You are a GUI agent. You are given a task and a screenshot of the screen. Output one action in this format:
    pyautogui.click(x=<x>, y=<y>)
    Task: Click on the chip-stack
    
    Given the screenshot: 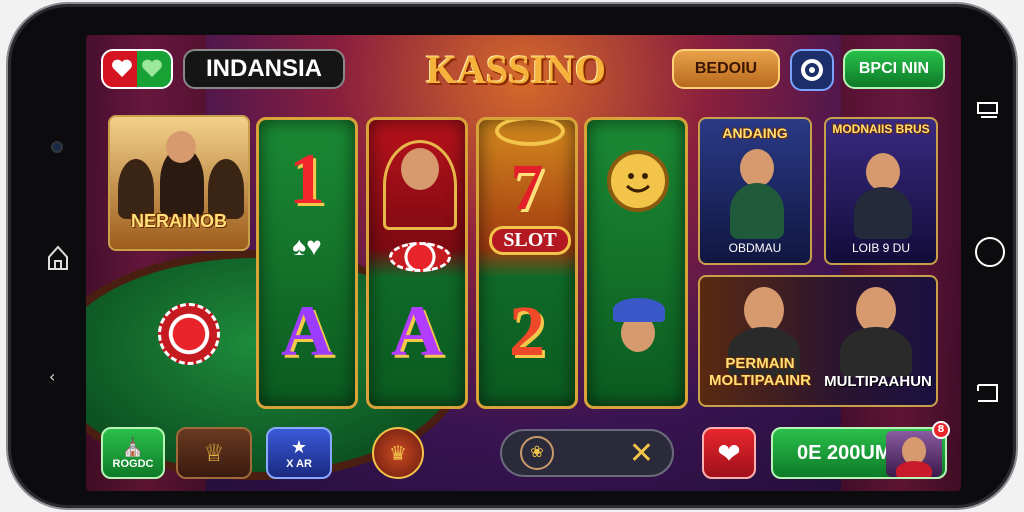 What is the action you would take?
    pyautogui.click(x=420, y=257)
    